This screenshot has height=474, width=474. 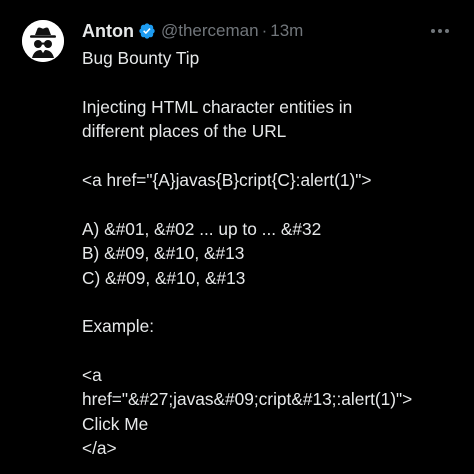 I want to click on more-options-icon, so click(x=440, y=31).